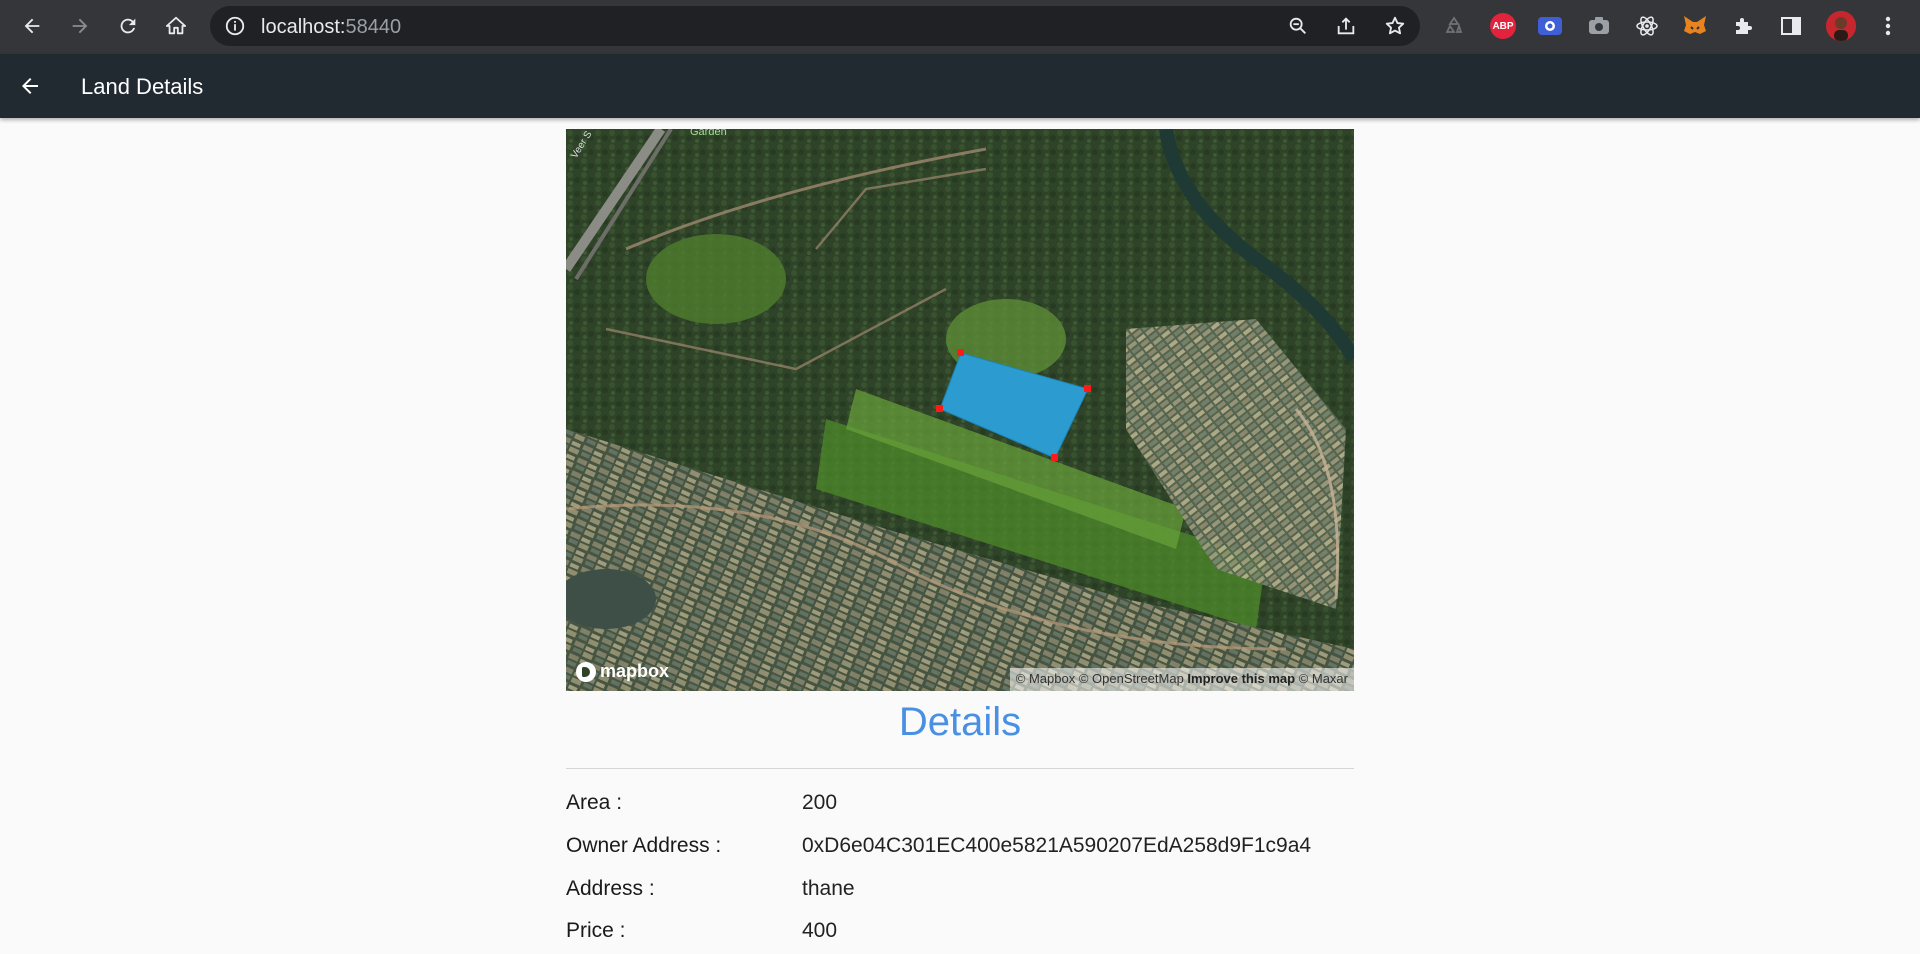 The image size is (1920, 954). Describe the element at coordinates (30, 86) in the screenshot. I see `back-arrow-icon` at that location.